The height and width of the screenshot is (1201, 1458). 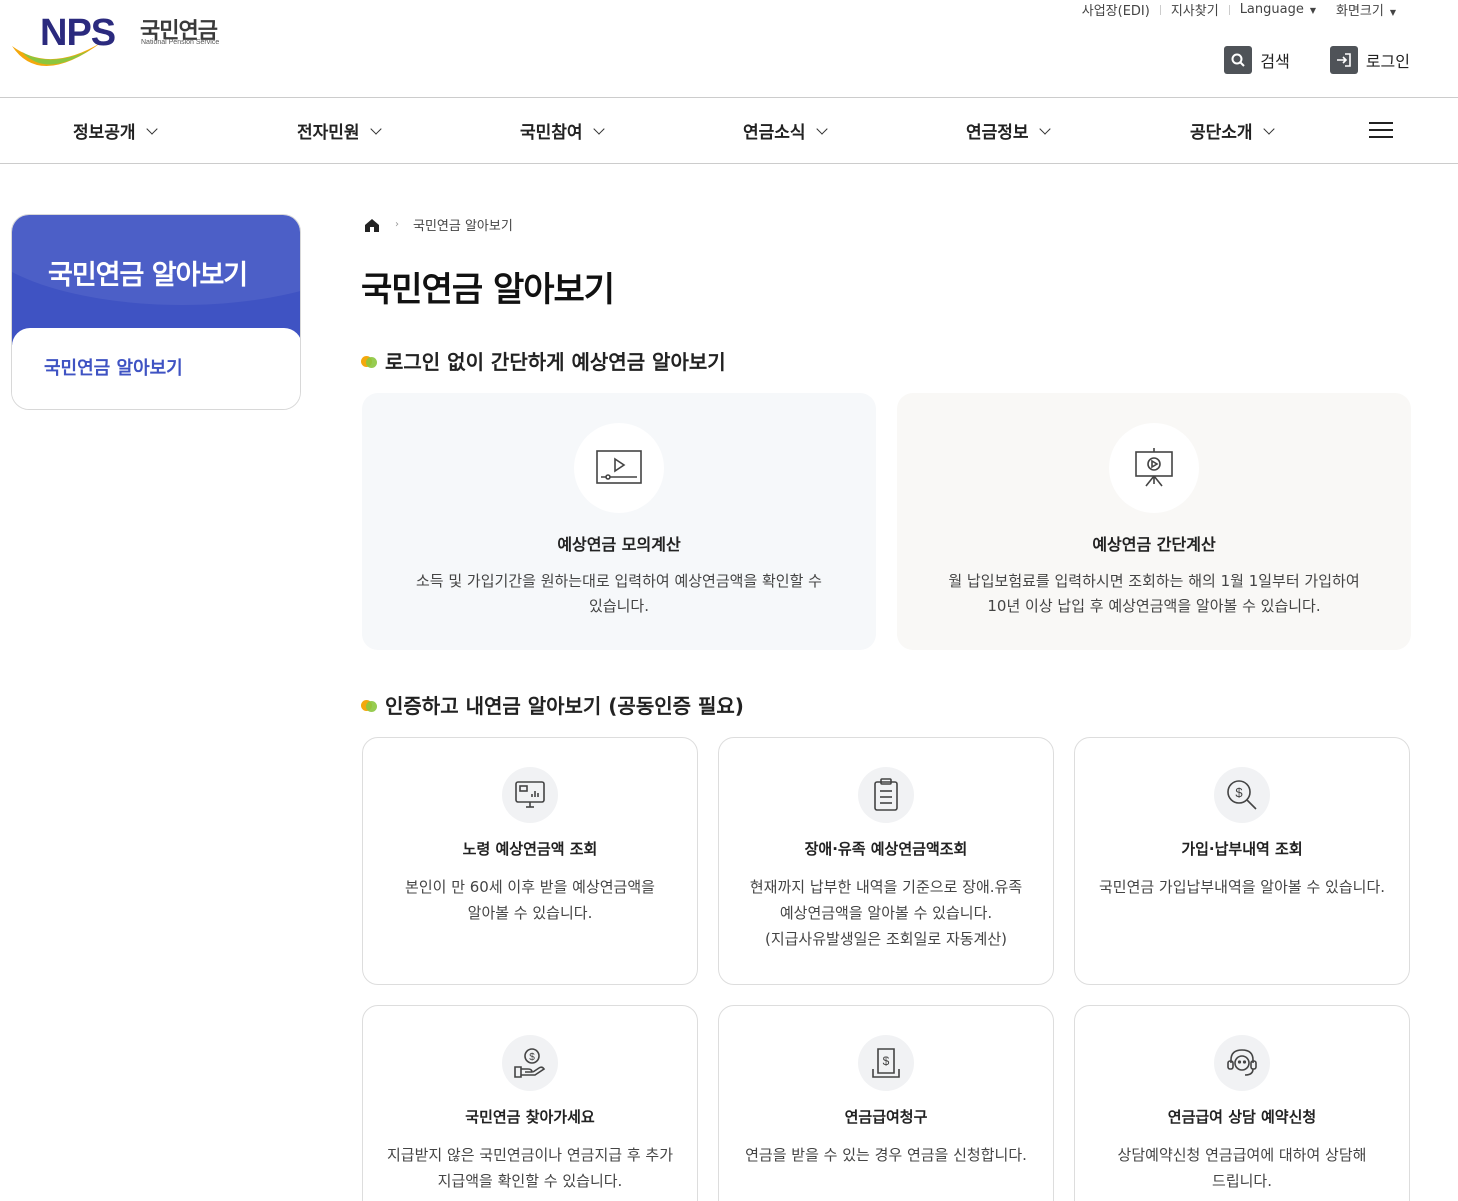 I want to click on nav-label: 연금정보, so click(x=997, y=133).